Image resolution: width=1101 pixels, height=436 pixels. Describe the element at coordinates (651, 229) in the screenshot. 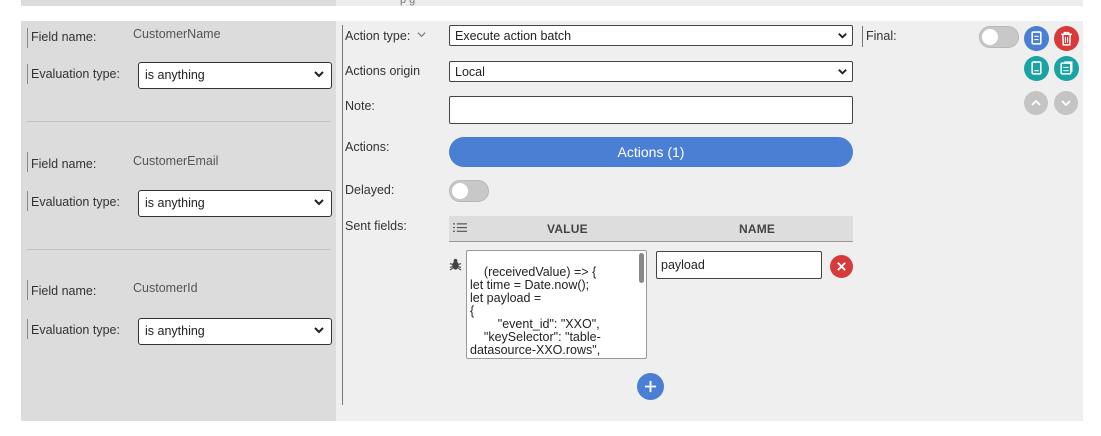

I see `sent-fields-table-header: VALUE NAME` at that location.